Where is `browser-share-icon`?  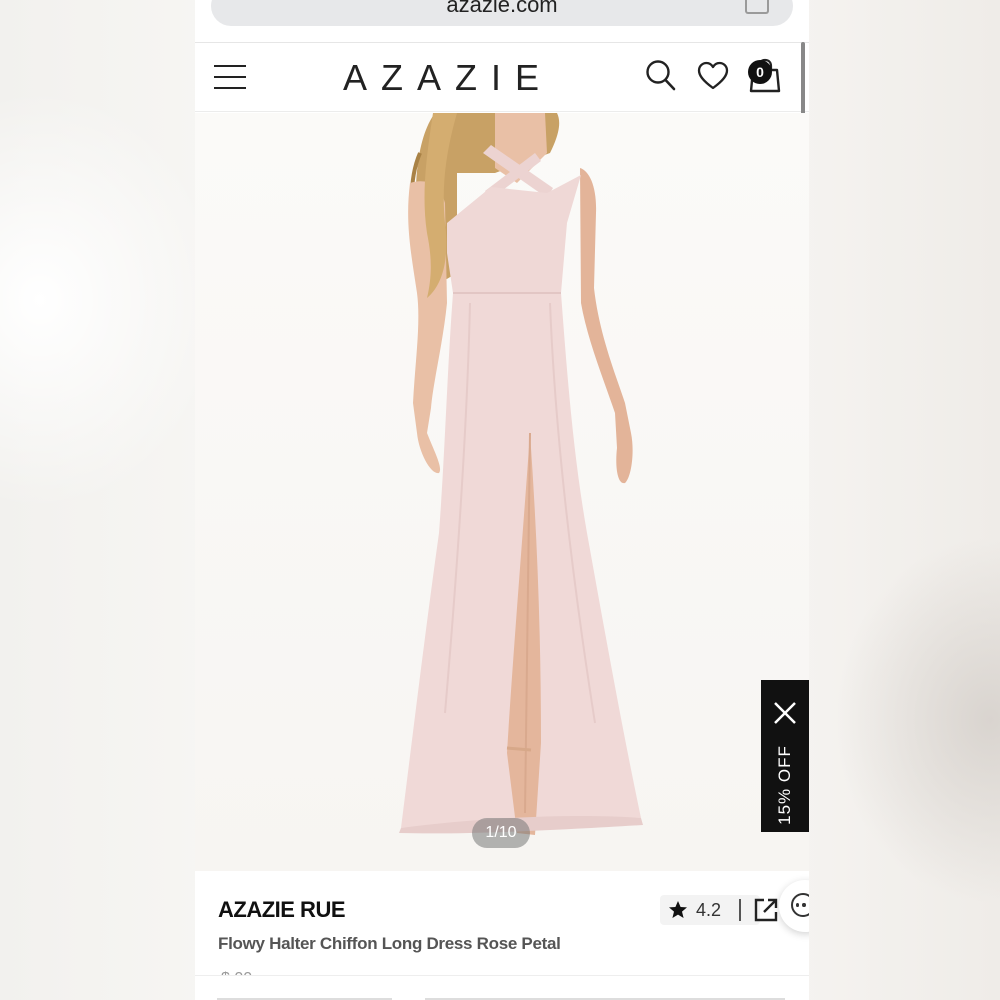 browser-share-icon is located at coordinates (757, 7).